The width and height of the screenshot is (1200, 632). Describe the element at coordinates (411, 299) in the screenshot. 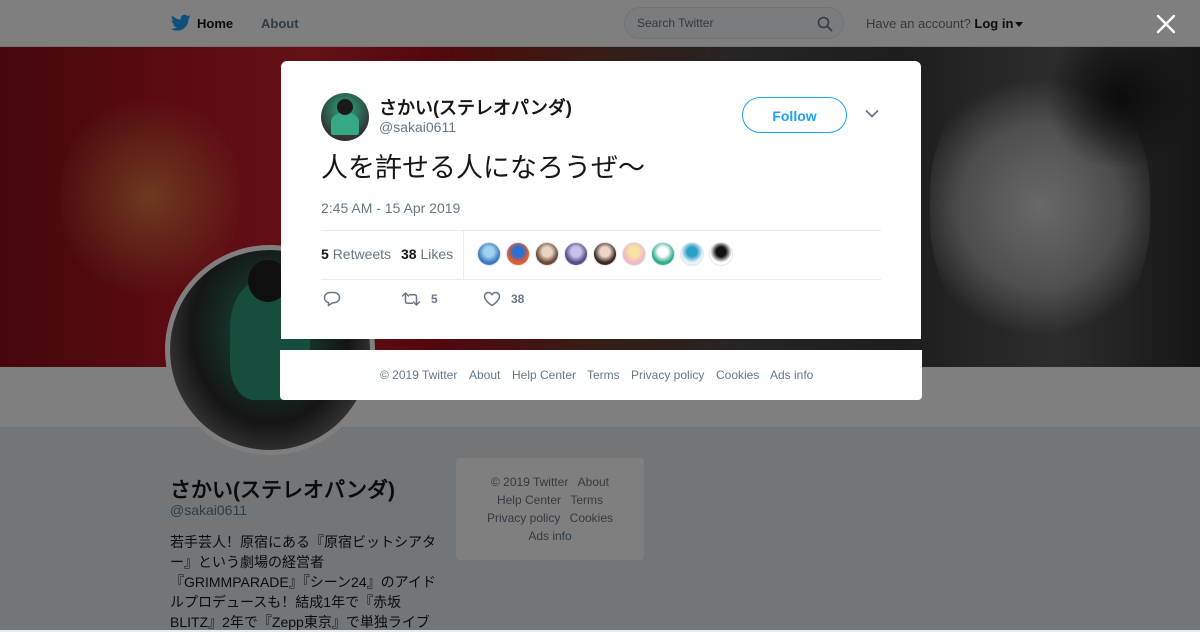

I see `retweet-icon` at that location.